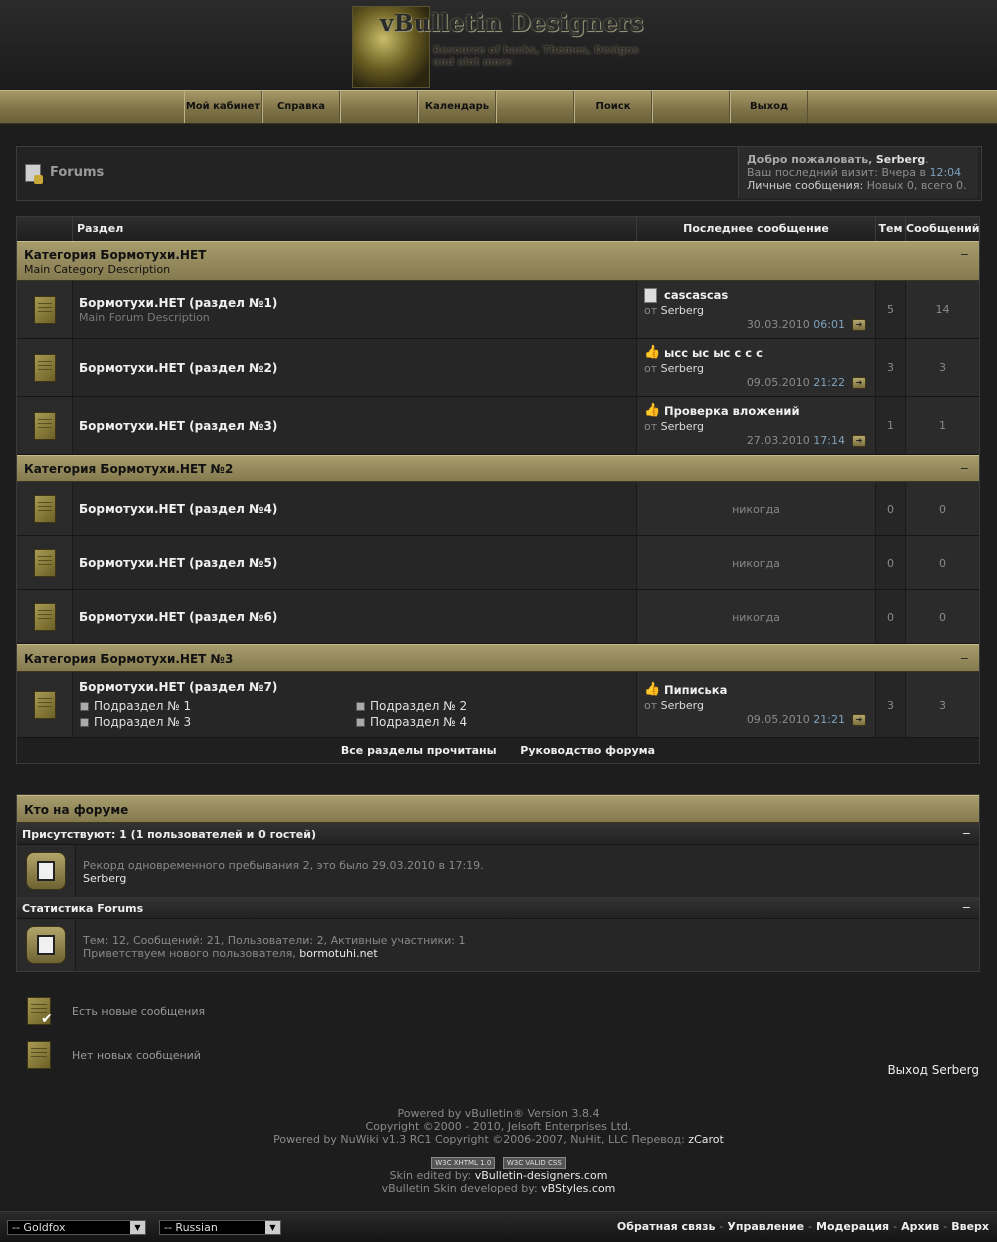 The image size is (997, 1242). What do you see at coordinates (411, 706) in the screenshot?
I see `subforum-link: Подраздел № 2` at bounding box center [411, 706].